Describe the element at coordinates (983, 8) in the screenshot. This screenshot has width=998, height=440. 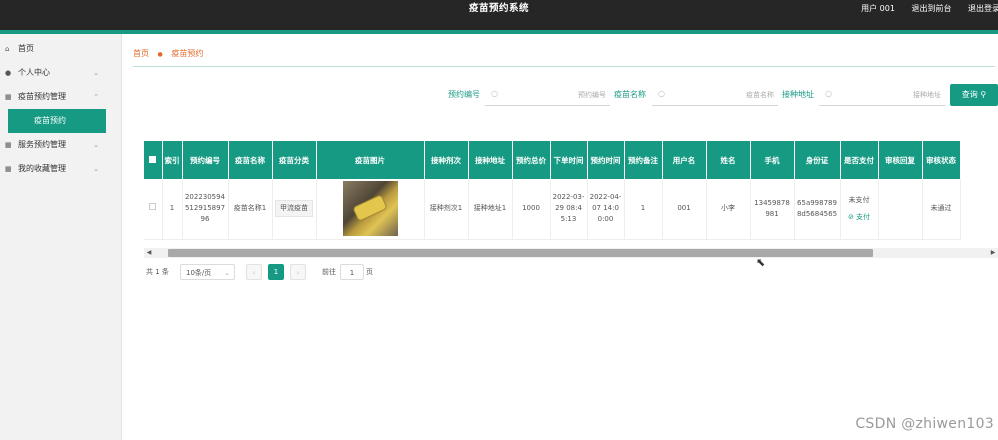
I see `logout-link: 退出登录` at that location.